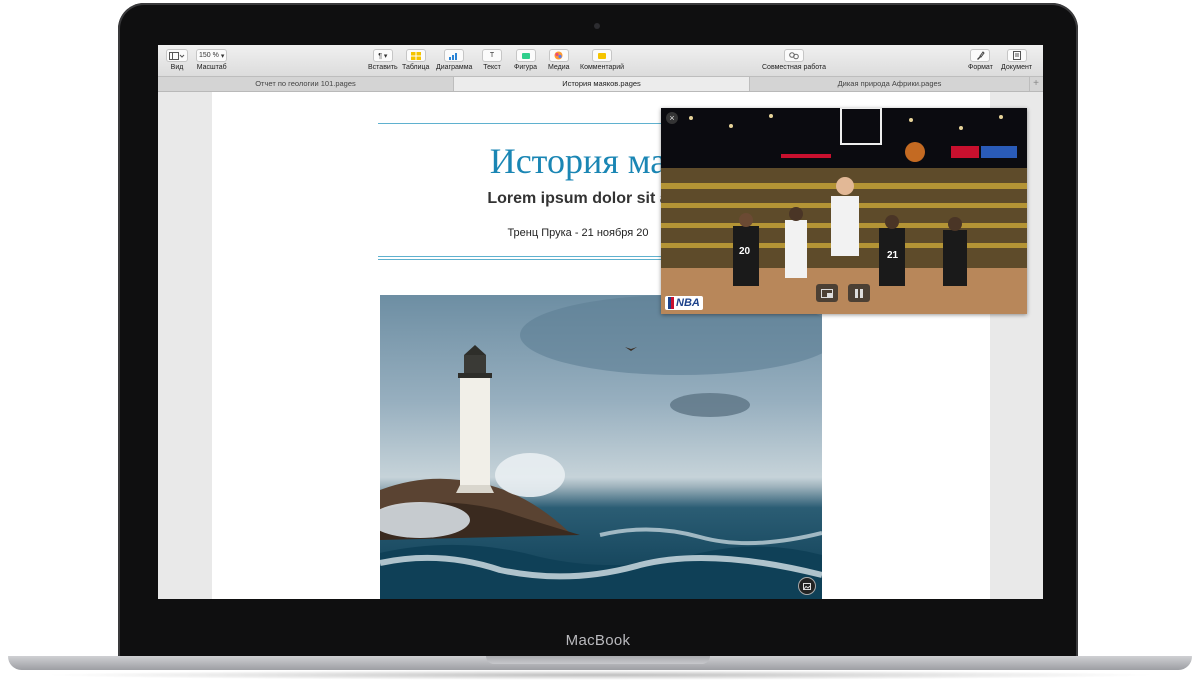 The width and height of the screenshot is (1200, 687). I want to click on tab-africa: Дикая природа Африки.pages, so click(890, 84).